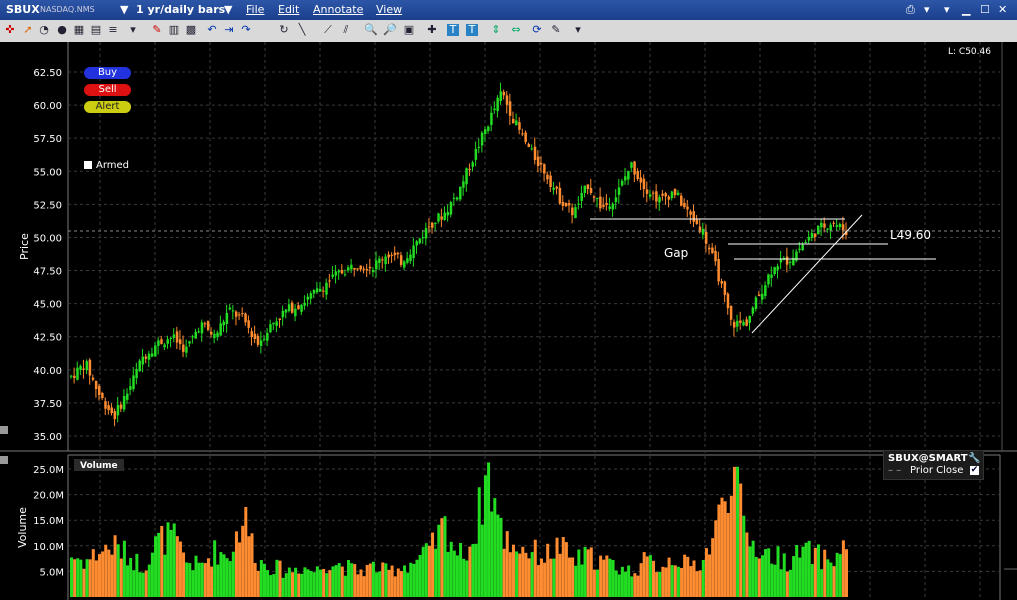 The image size is (1017, 600). What do you see at coordinates (107, 107) in the screenshot?
I see `alert-button: Alert` at bounding box center [107, 107].